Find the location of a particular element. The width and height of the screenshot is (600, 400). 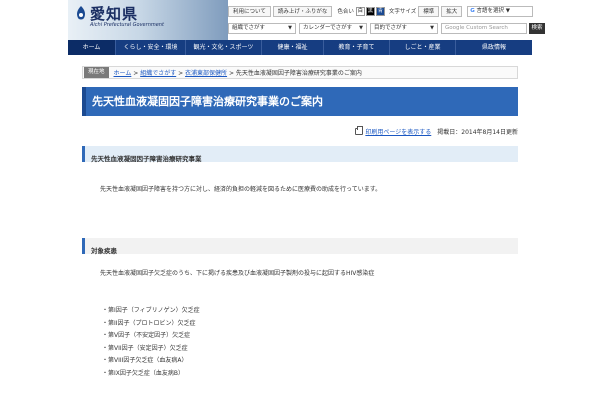

site-logo: 愛知県 Aichi Prefectural Government is located at coordinates (148, 20).